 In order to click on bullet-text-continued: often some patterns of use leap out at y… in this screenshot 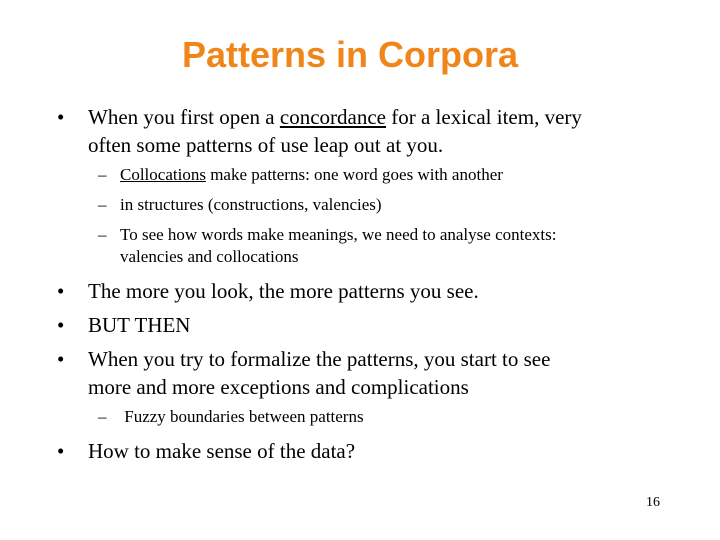, I will do `click(266, 145)`.